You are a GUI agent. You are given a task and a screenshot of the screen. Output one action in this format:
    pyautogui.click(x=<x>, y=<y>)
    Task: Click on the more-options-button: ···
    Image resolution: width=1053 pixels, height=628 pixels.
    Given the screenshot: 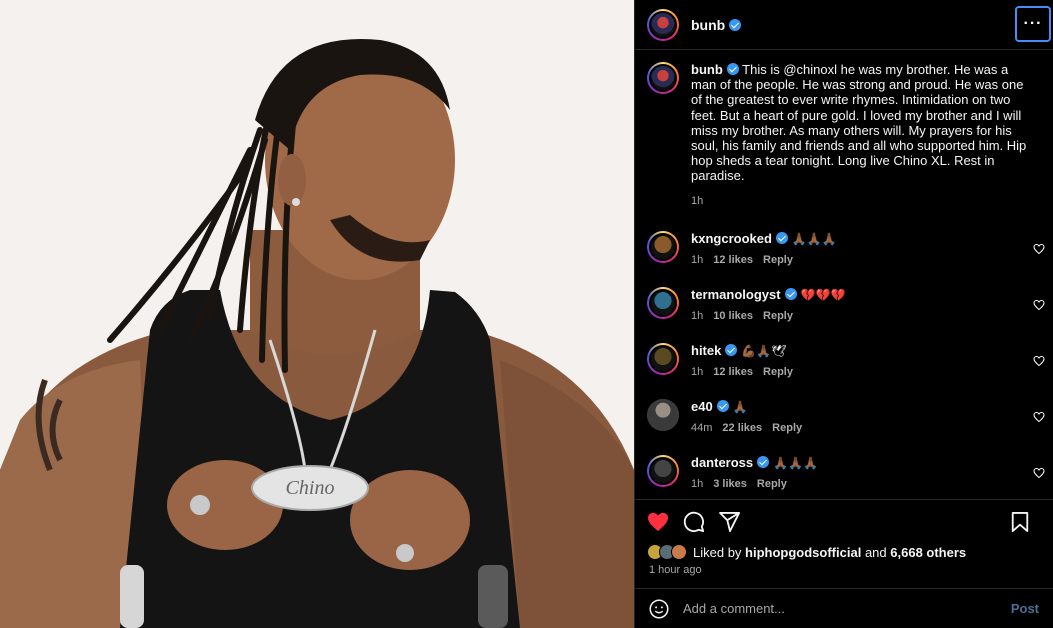 What is the action you would take?
    pyautogui.click(x=1033, y=24)
    